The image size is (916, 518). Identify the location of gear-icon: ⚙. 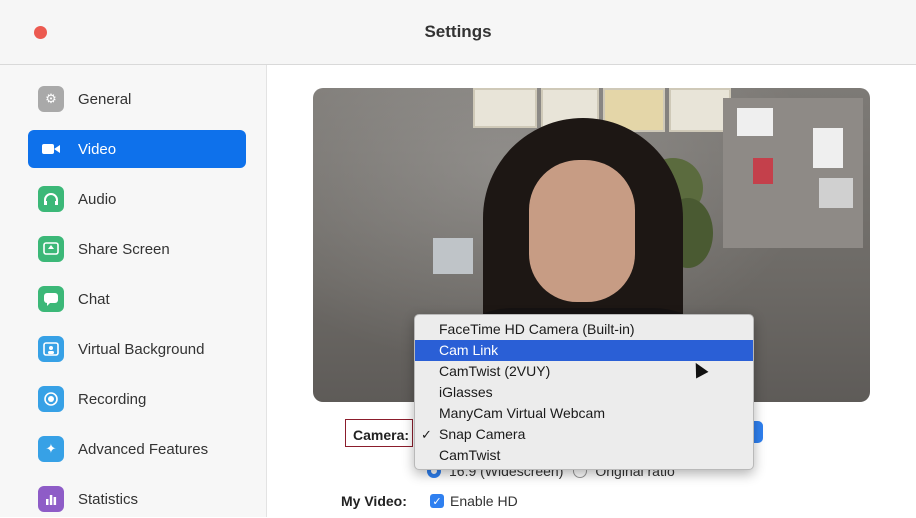
(51, 99).